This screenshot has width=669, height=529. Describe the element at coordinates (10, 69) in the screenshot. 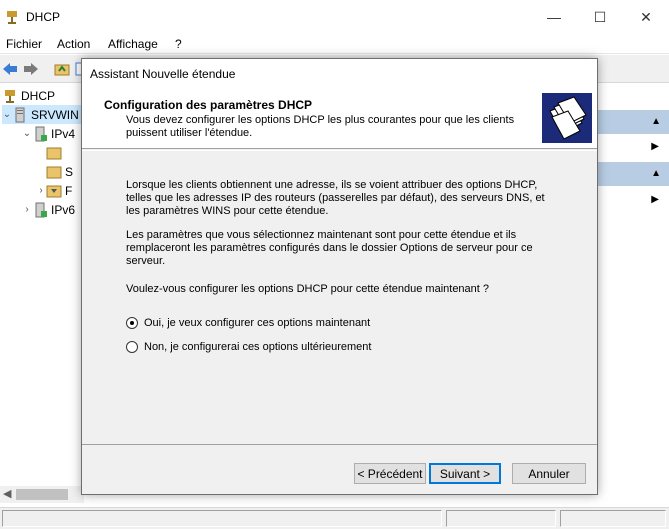

I see `back-arrow-icon` at that location.